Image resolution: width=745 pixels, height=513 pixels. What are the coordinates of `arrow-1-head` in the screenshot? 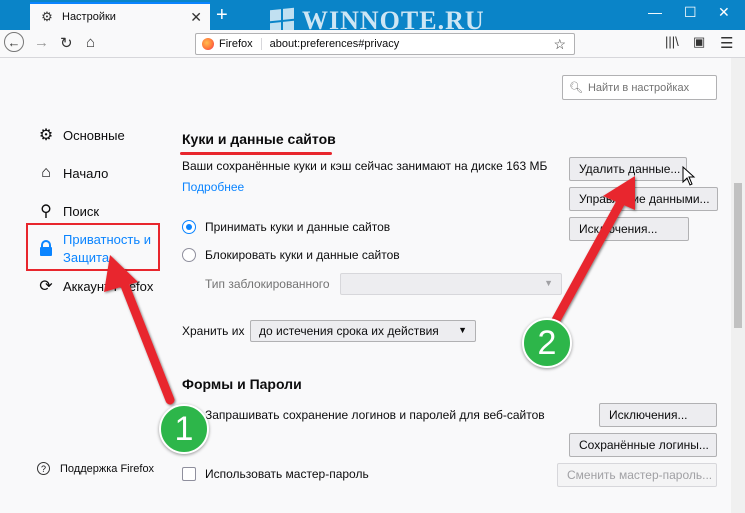 It's located at (121, 273).